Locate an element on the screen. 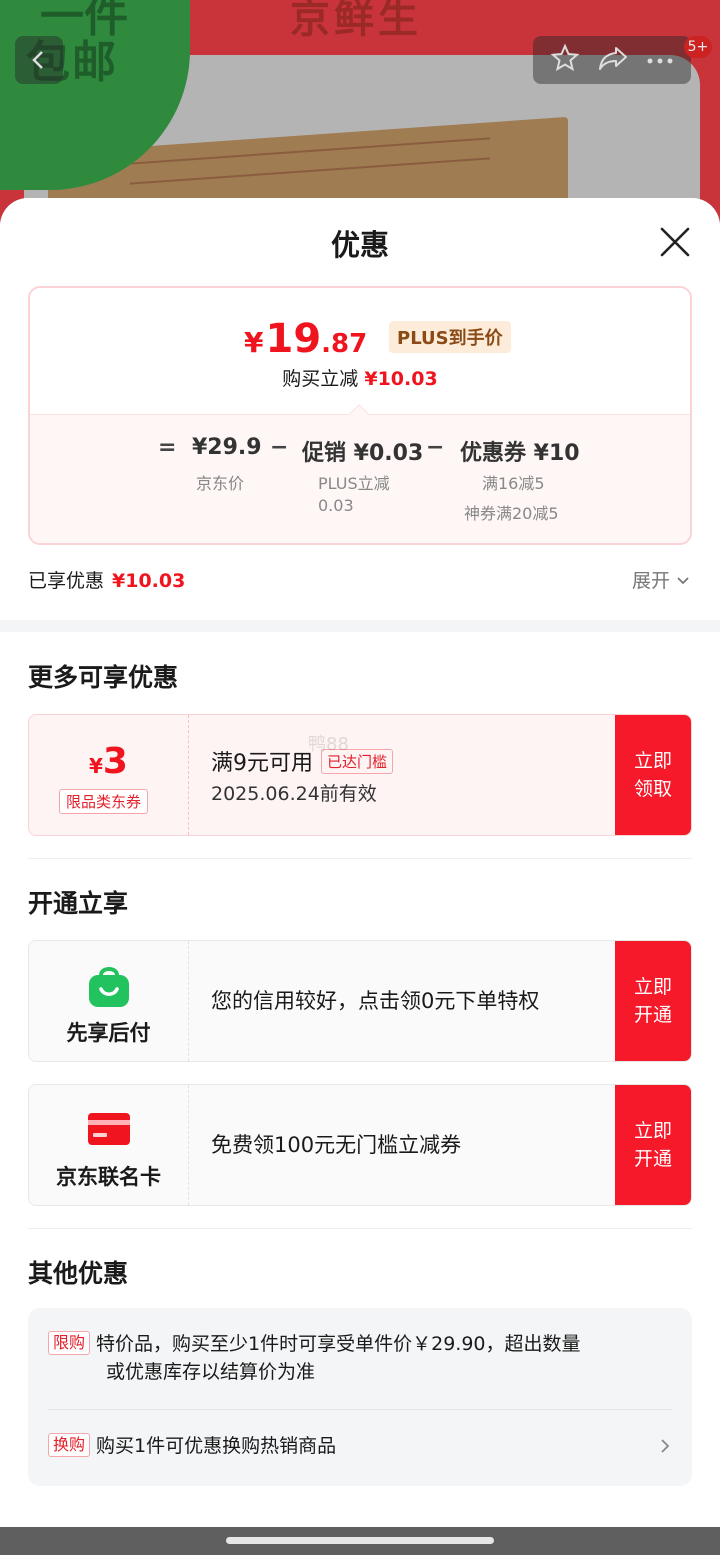  expand-button: 展开 is located at coordinates (662, 579).